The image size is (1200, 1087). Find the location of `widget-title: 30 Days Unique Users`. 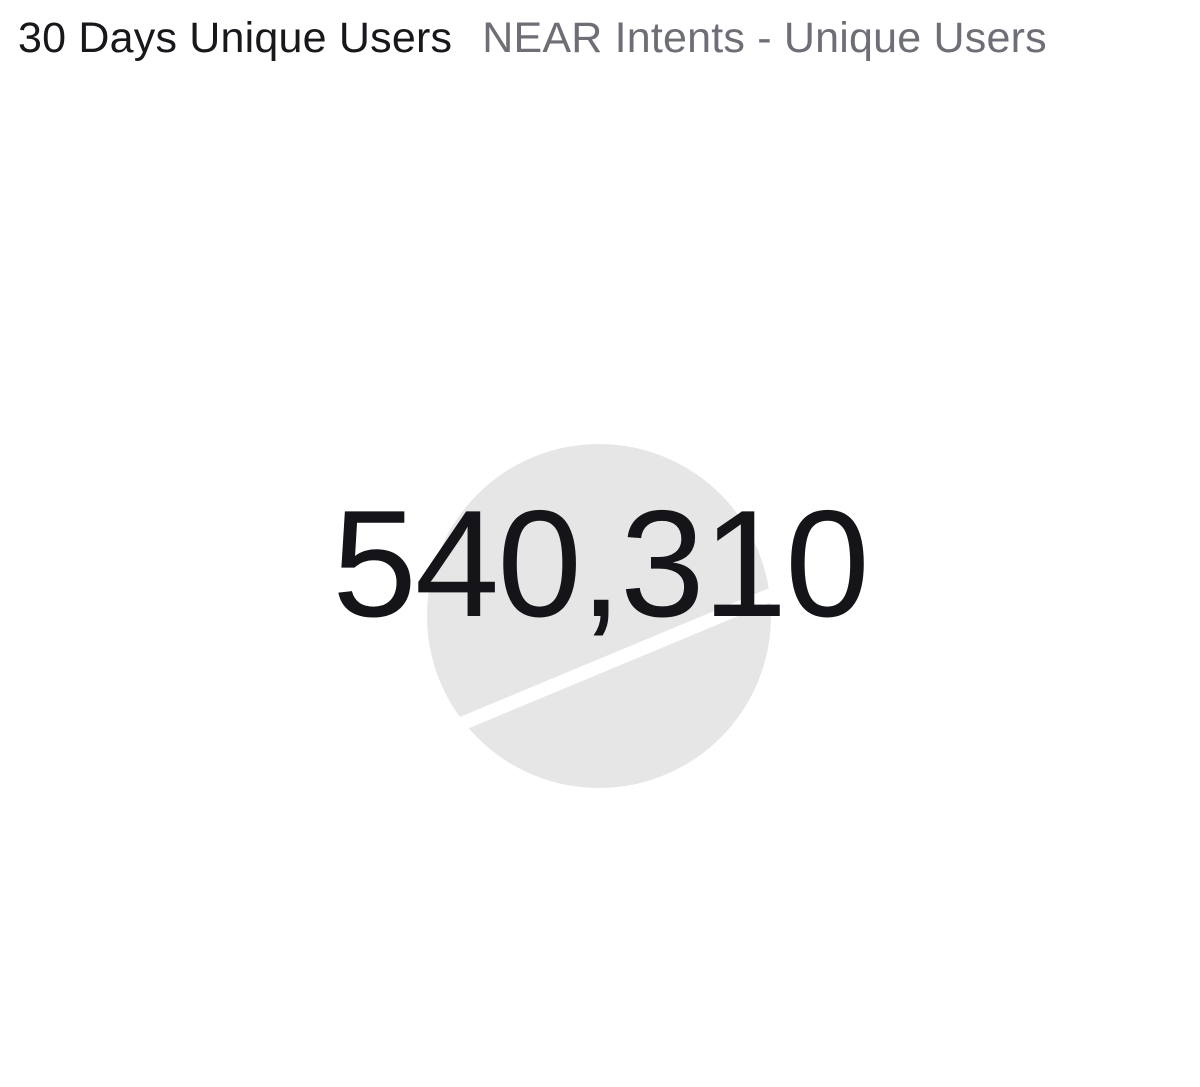

widget-title: 30 Days Unique Users is located at coordinates (235, 38).